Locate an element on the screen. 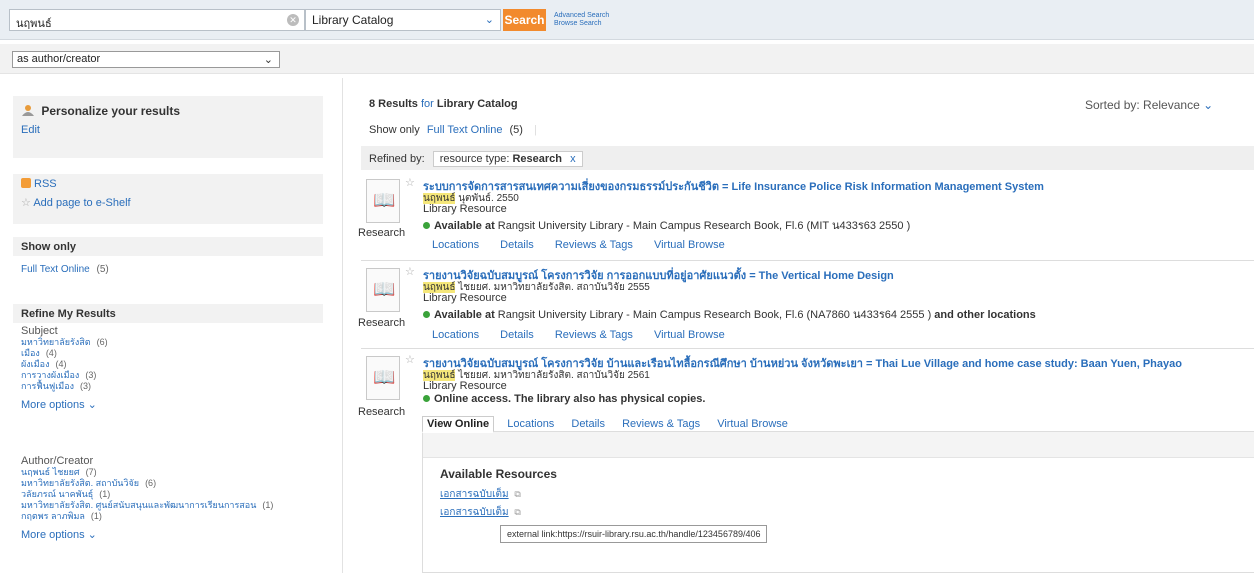  rss-box: RSS ☆ Add page to e-Shelf is located at coordinates (168, 199).